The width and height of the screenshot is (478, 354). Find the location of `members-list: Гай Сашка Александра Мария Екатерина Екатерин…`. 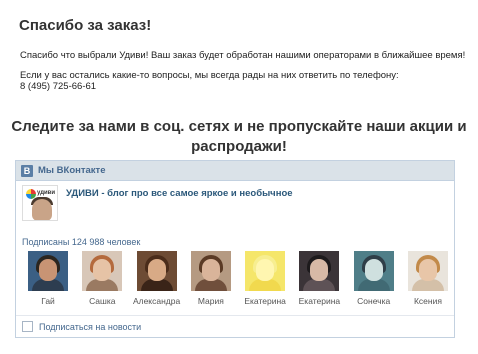

members-list: Гай Сашка Александра Мария Екатерина Екатерин… is located at coordinates (238, 278).